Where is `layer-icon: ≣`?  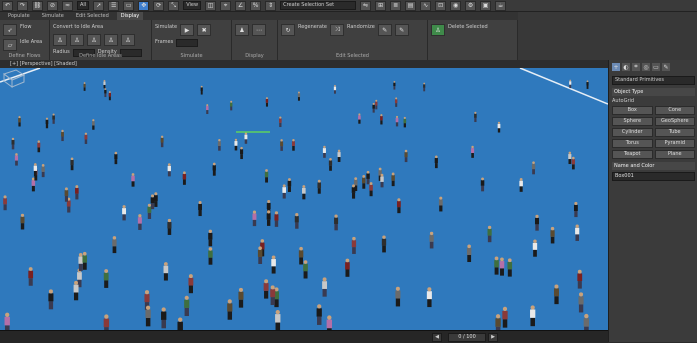 layer-icon: ≣ is located at coordinates (396, 5).